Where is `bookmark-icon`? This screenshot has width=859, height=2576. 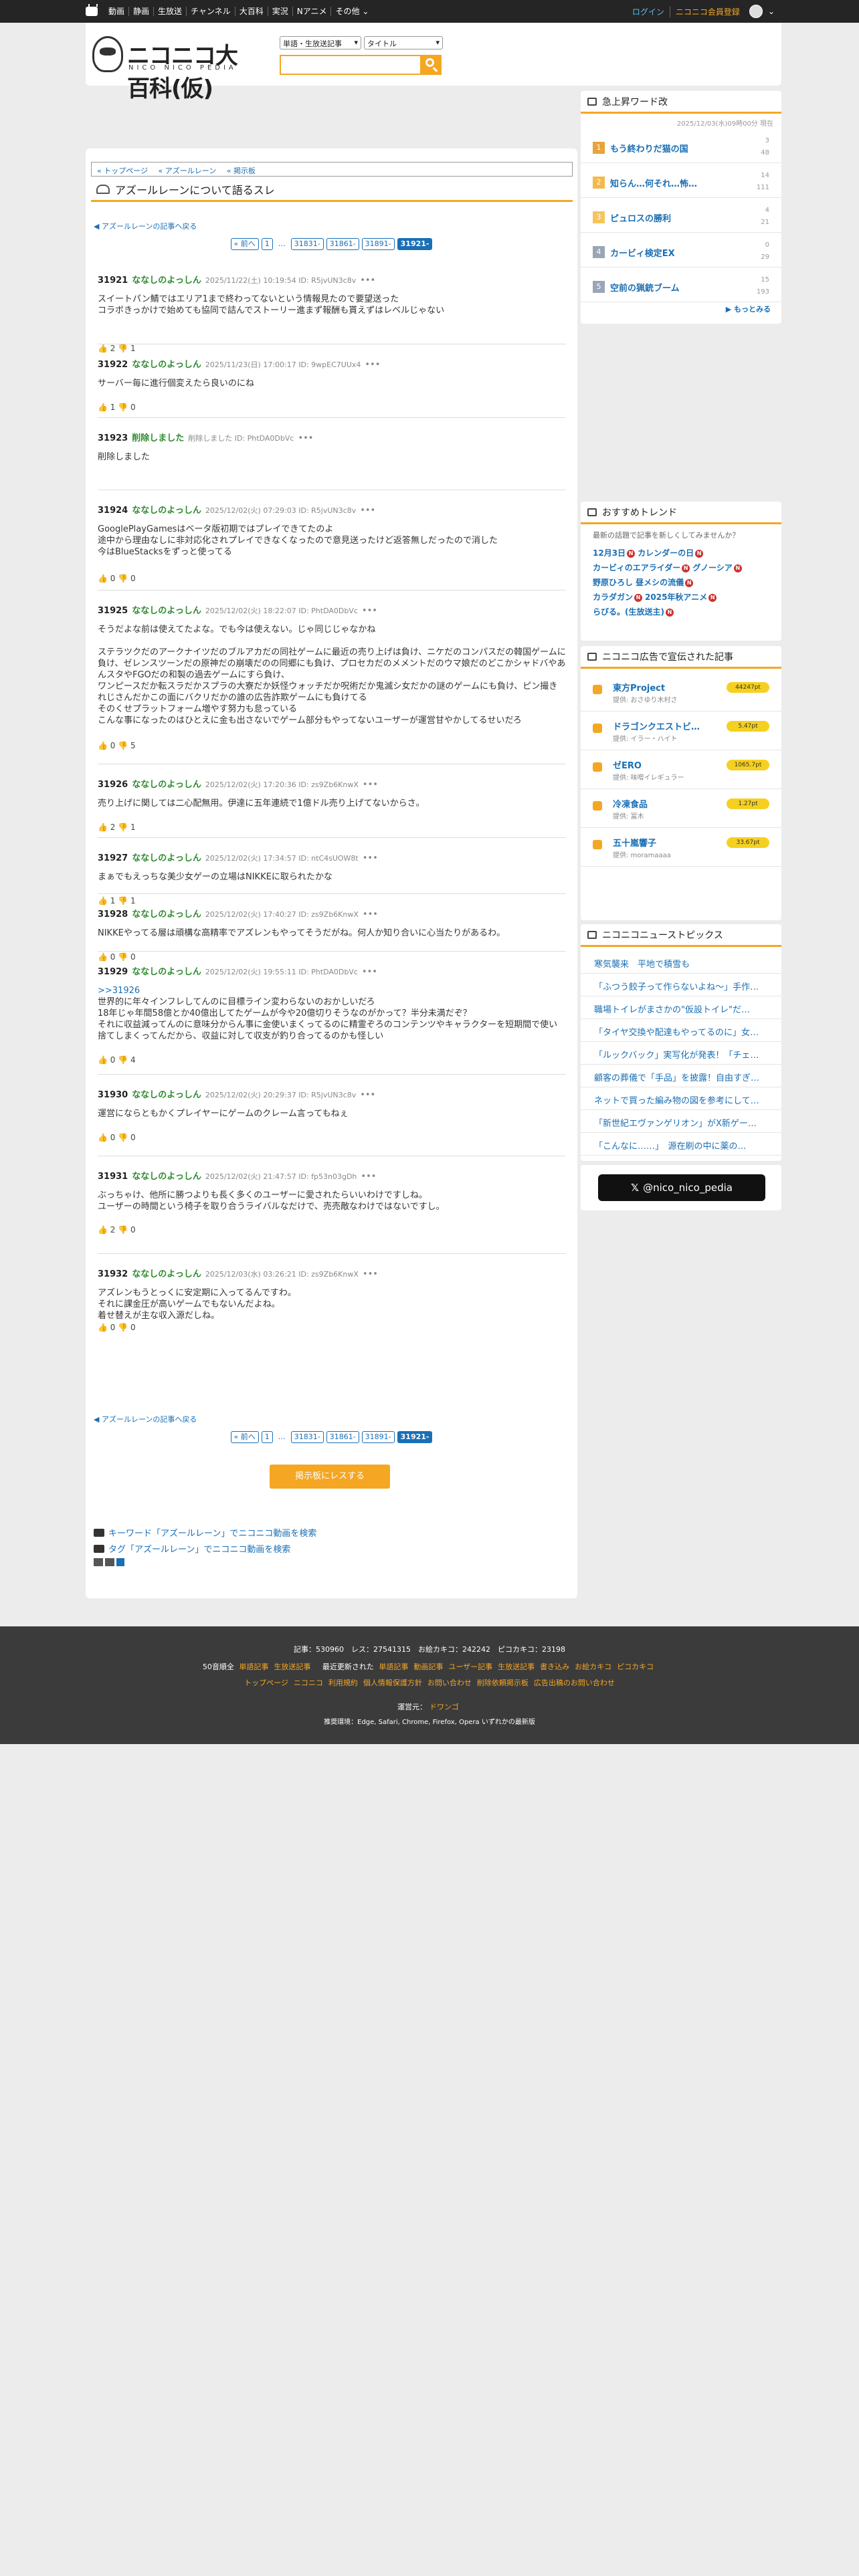
bookmark-icon is located at coordinates (98, 1562).